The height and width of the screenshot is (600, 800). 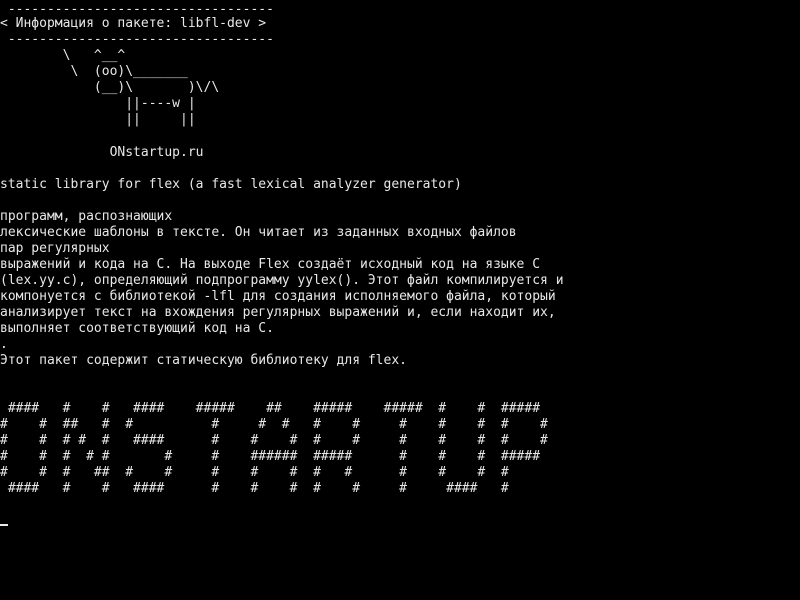 I want to click on ascii-art-line: # # # ## # # # # # # # # # # #, so click(x=254, y=472).